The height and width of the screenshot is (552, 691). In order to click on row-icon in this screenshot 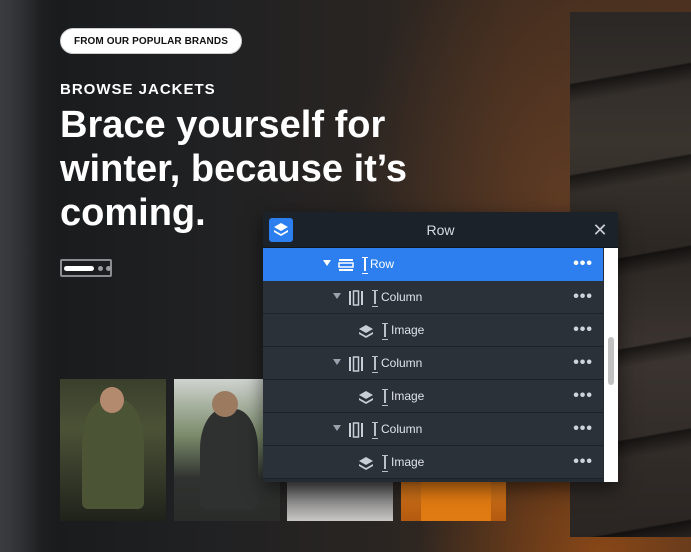, I will do `click(346, 265)`.